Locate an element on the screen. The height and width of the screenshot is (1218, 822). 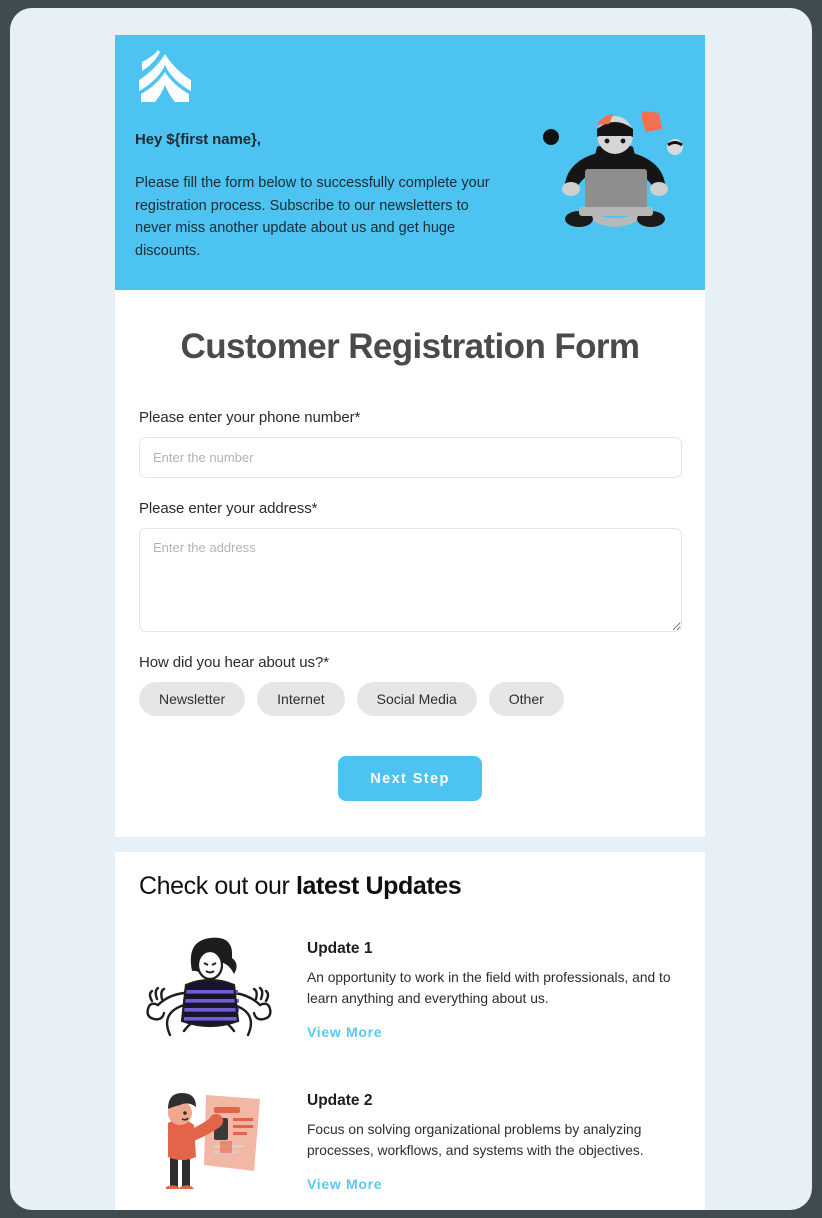
update-title: Update 1 is located at coordinates (340, 948).